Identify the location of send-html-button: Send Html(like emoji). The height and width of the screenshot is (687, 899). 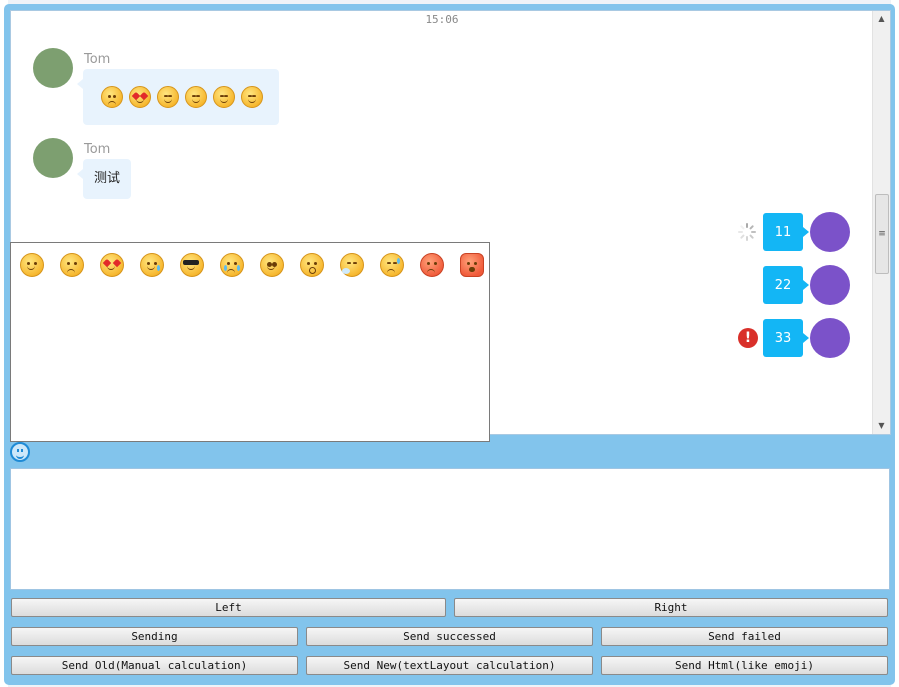
(744, 665).